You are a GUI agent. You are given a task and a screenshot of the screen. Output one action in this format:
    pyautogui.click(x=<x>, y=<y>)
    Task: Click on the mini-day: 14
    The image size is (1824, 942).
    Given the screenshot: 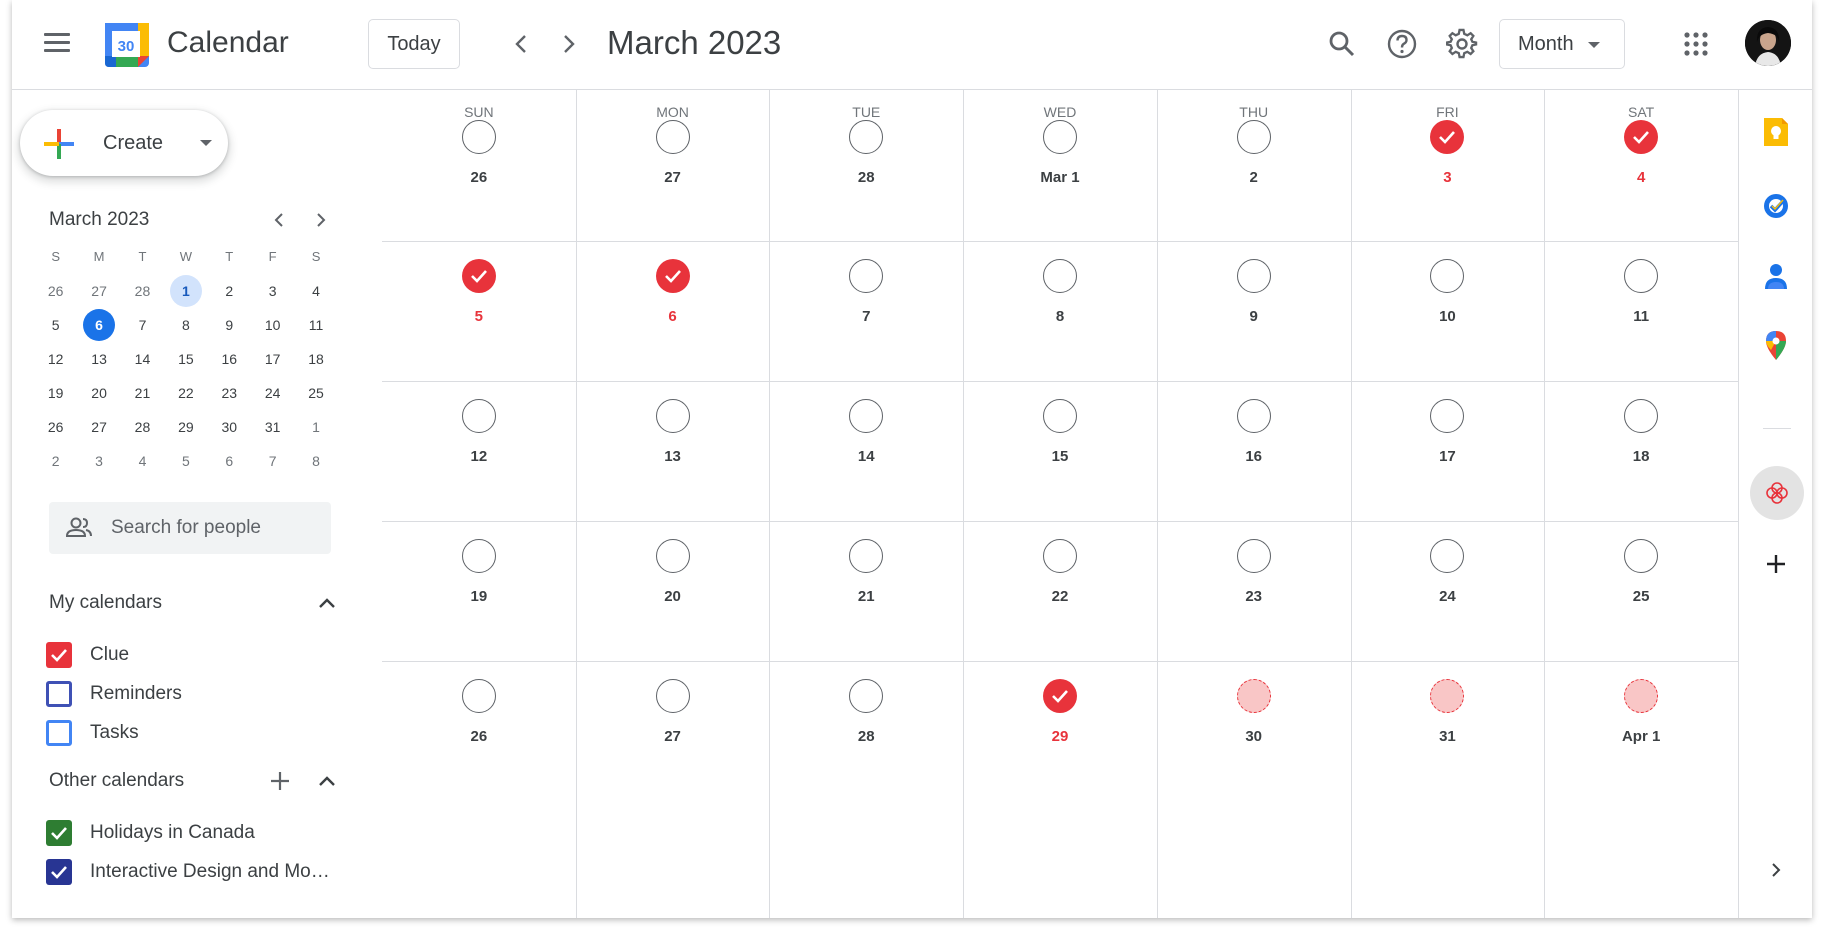 What is the action you would take?
    pyautogui.click(x=142, y=359)
    